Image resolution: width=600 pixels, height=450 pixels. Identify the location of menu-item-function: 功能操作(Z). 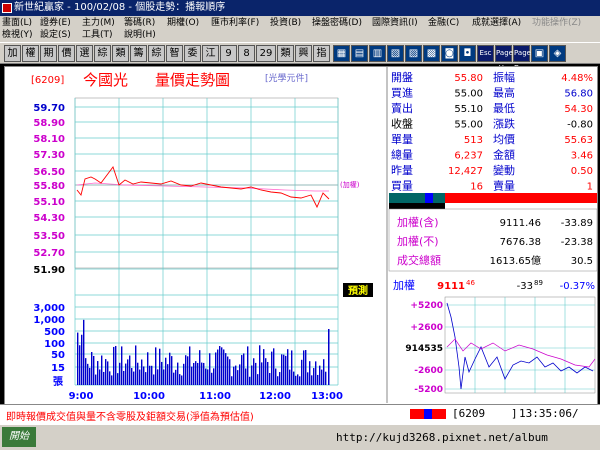
(556, 23).